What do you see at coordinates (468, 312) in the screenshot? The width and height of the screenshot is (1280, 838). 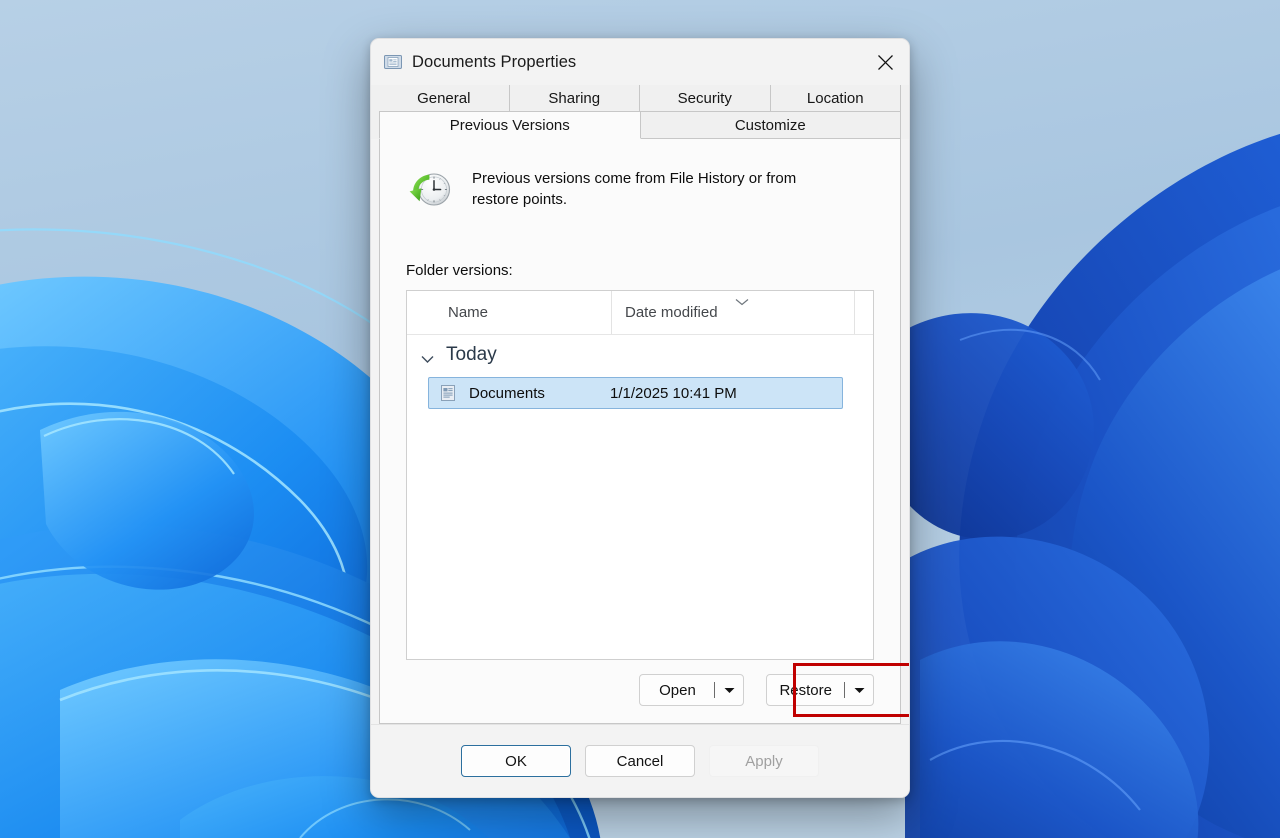 I see `column-label: Name` at bounding box center [468, 312].